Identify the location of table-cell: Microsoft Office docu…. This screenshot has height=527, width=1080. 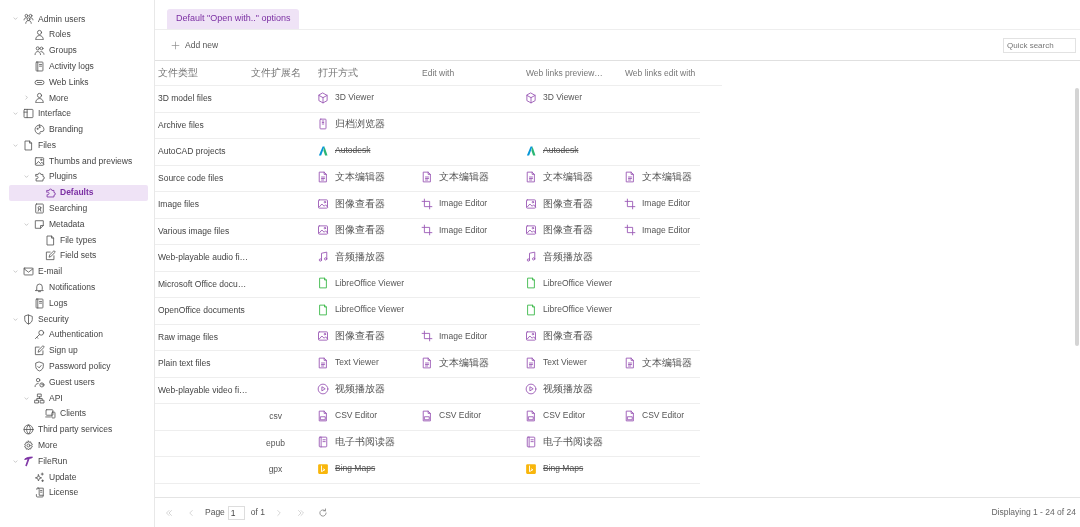
(202, 283).